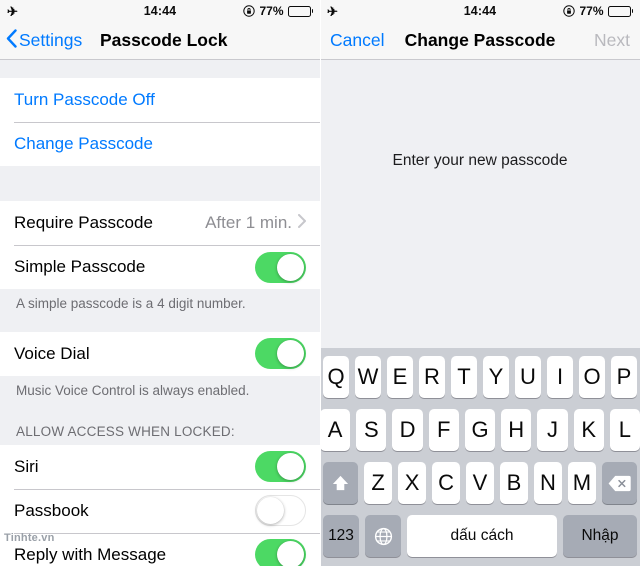  I want to click on enter-key: Nhập, so click(600, 536).